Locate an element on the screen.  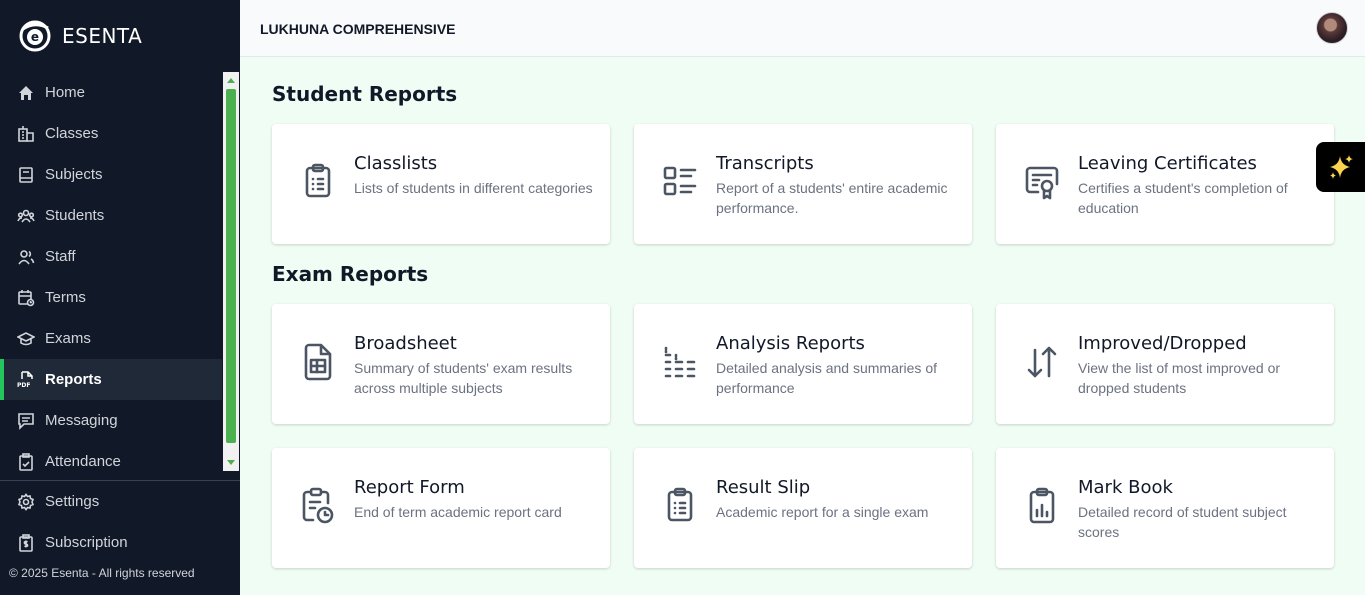
section-title-student-reports: Student Reports is located at coordinates (365, 94).